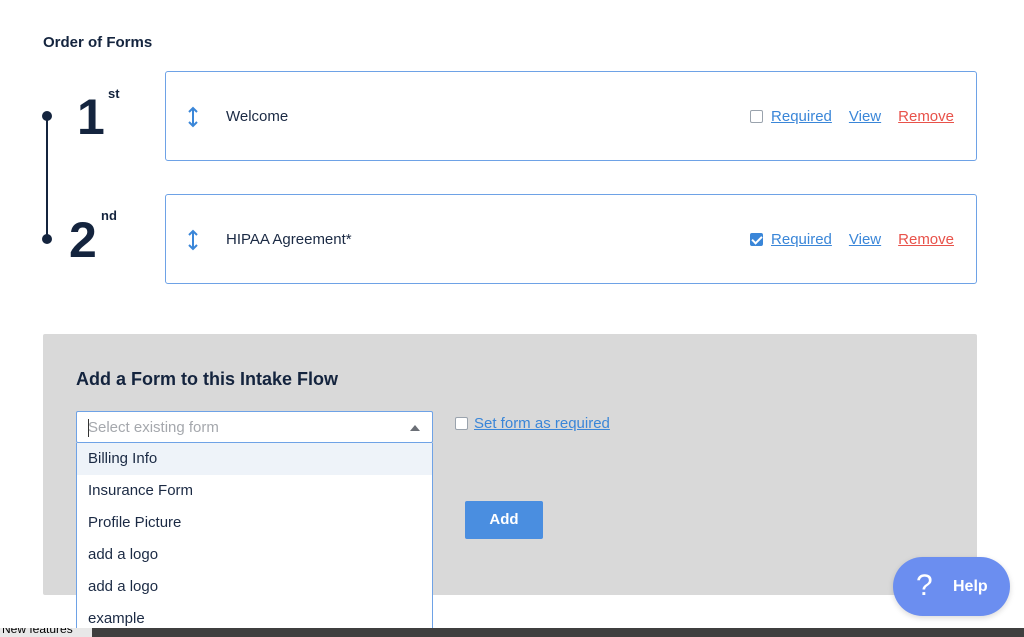 This screenshot has height=637, width=1024. Describe the element at coordinates (289, 239) in the screenshot. I see `form-name: HIPAA Agreement*` at that location.